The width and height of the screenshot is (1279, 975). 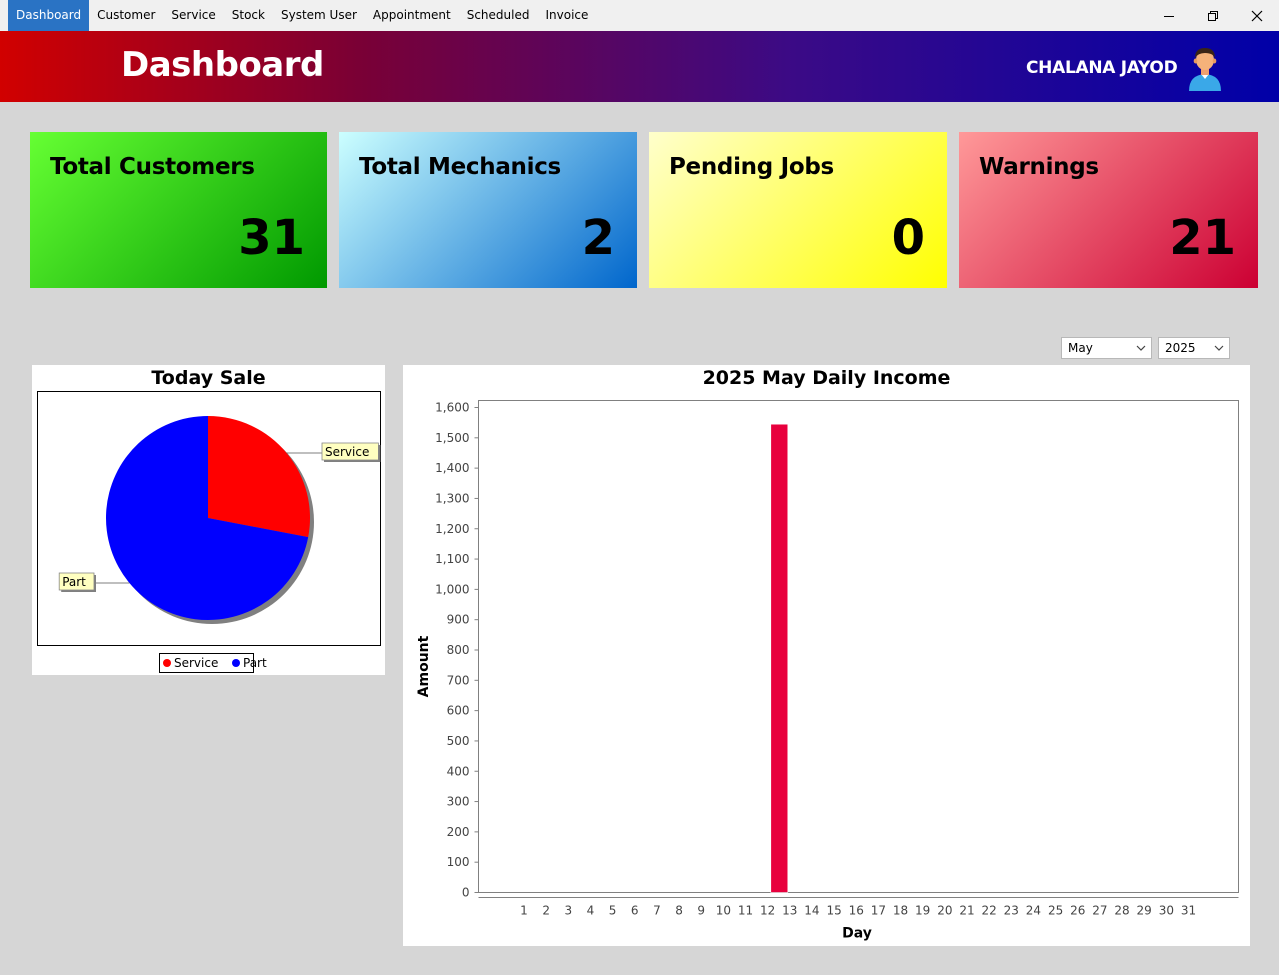 What do you see at coordinates (1039, 167) in the screenshot?
I see `card-label: Warnings` at bounding box center [1039, 167].